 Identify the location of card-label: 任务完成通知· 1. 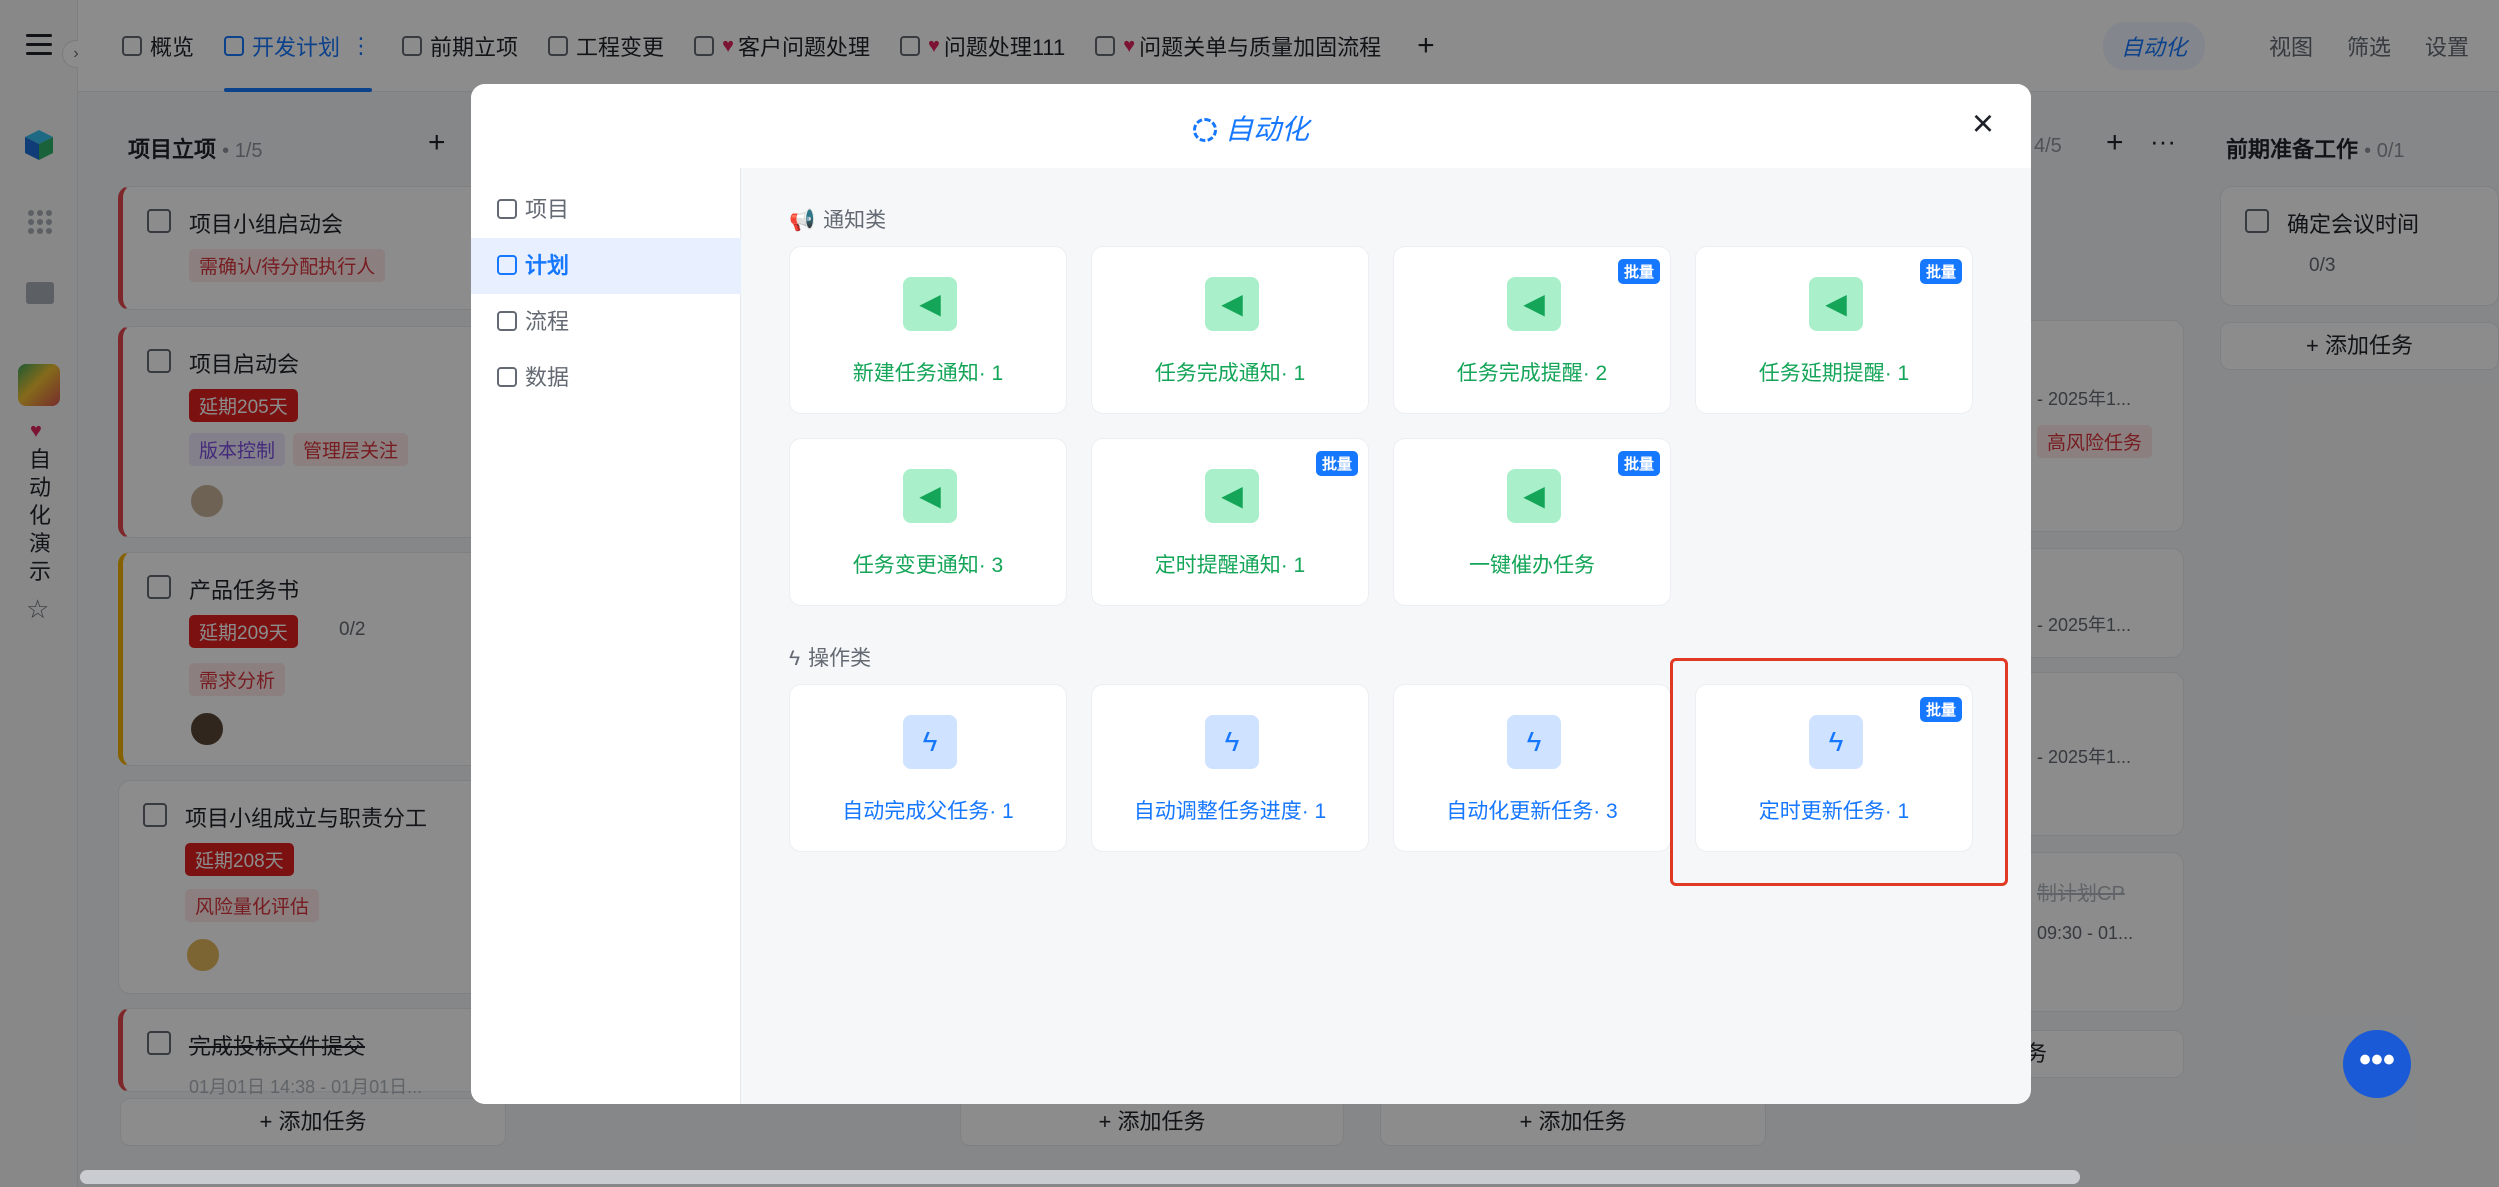
(1230, 373).